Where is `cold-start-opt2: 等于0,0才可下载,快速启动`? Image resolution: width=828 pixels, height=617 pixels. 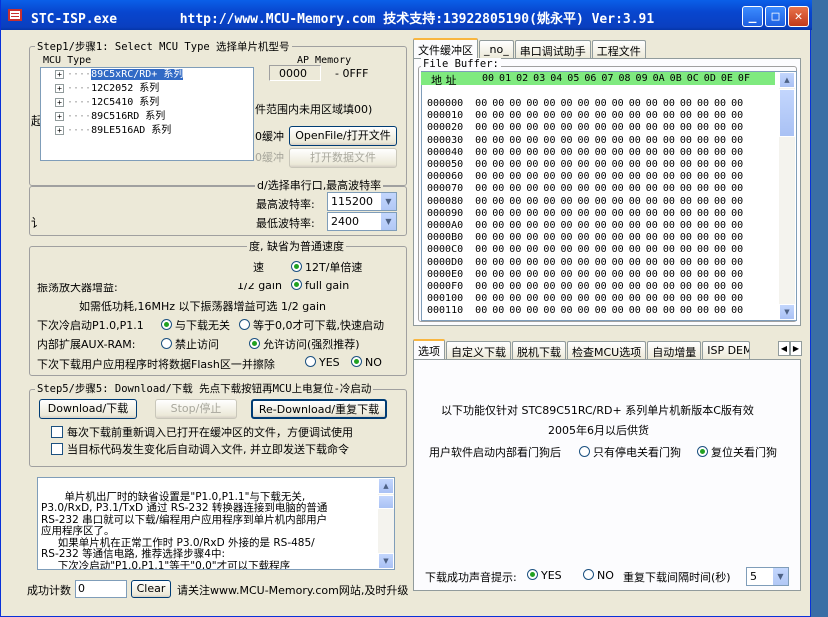
cold-start-opt2: 等于0,0才可下载,快速启动 is located at coordinates (311, 325).